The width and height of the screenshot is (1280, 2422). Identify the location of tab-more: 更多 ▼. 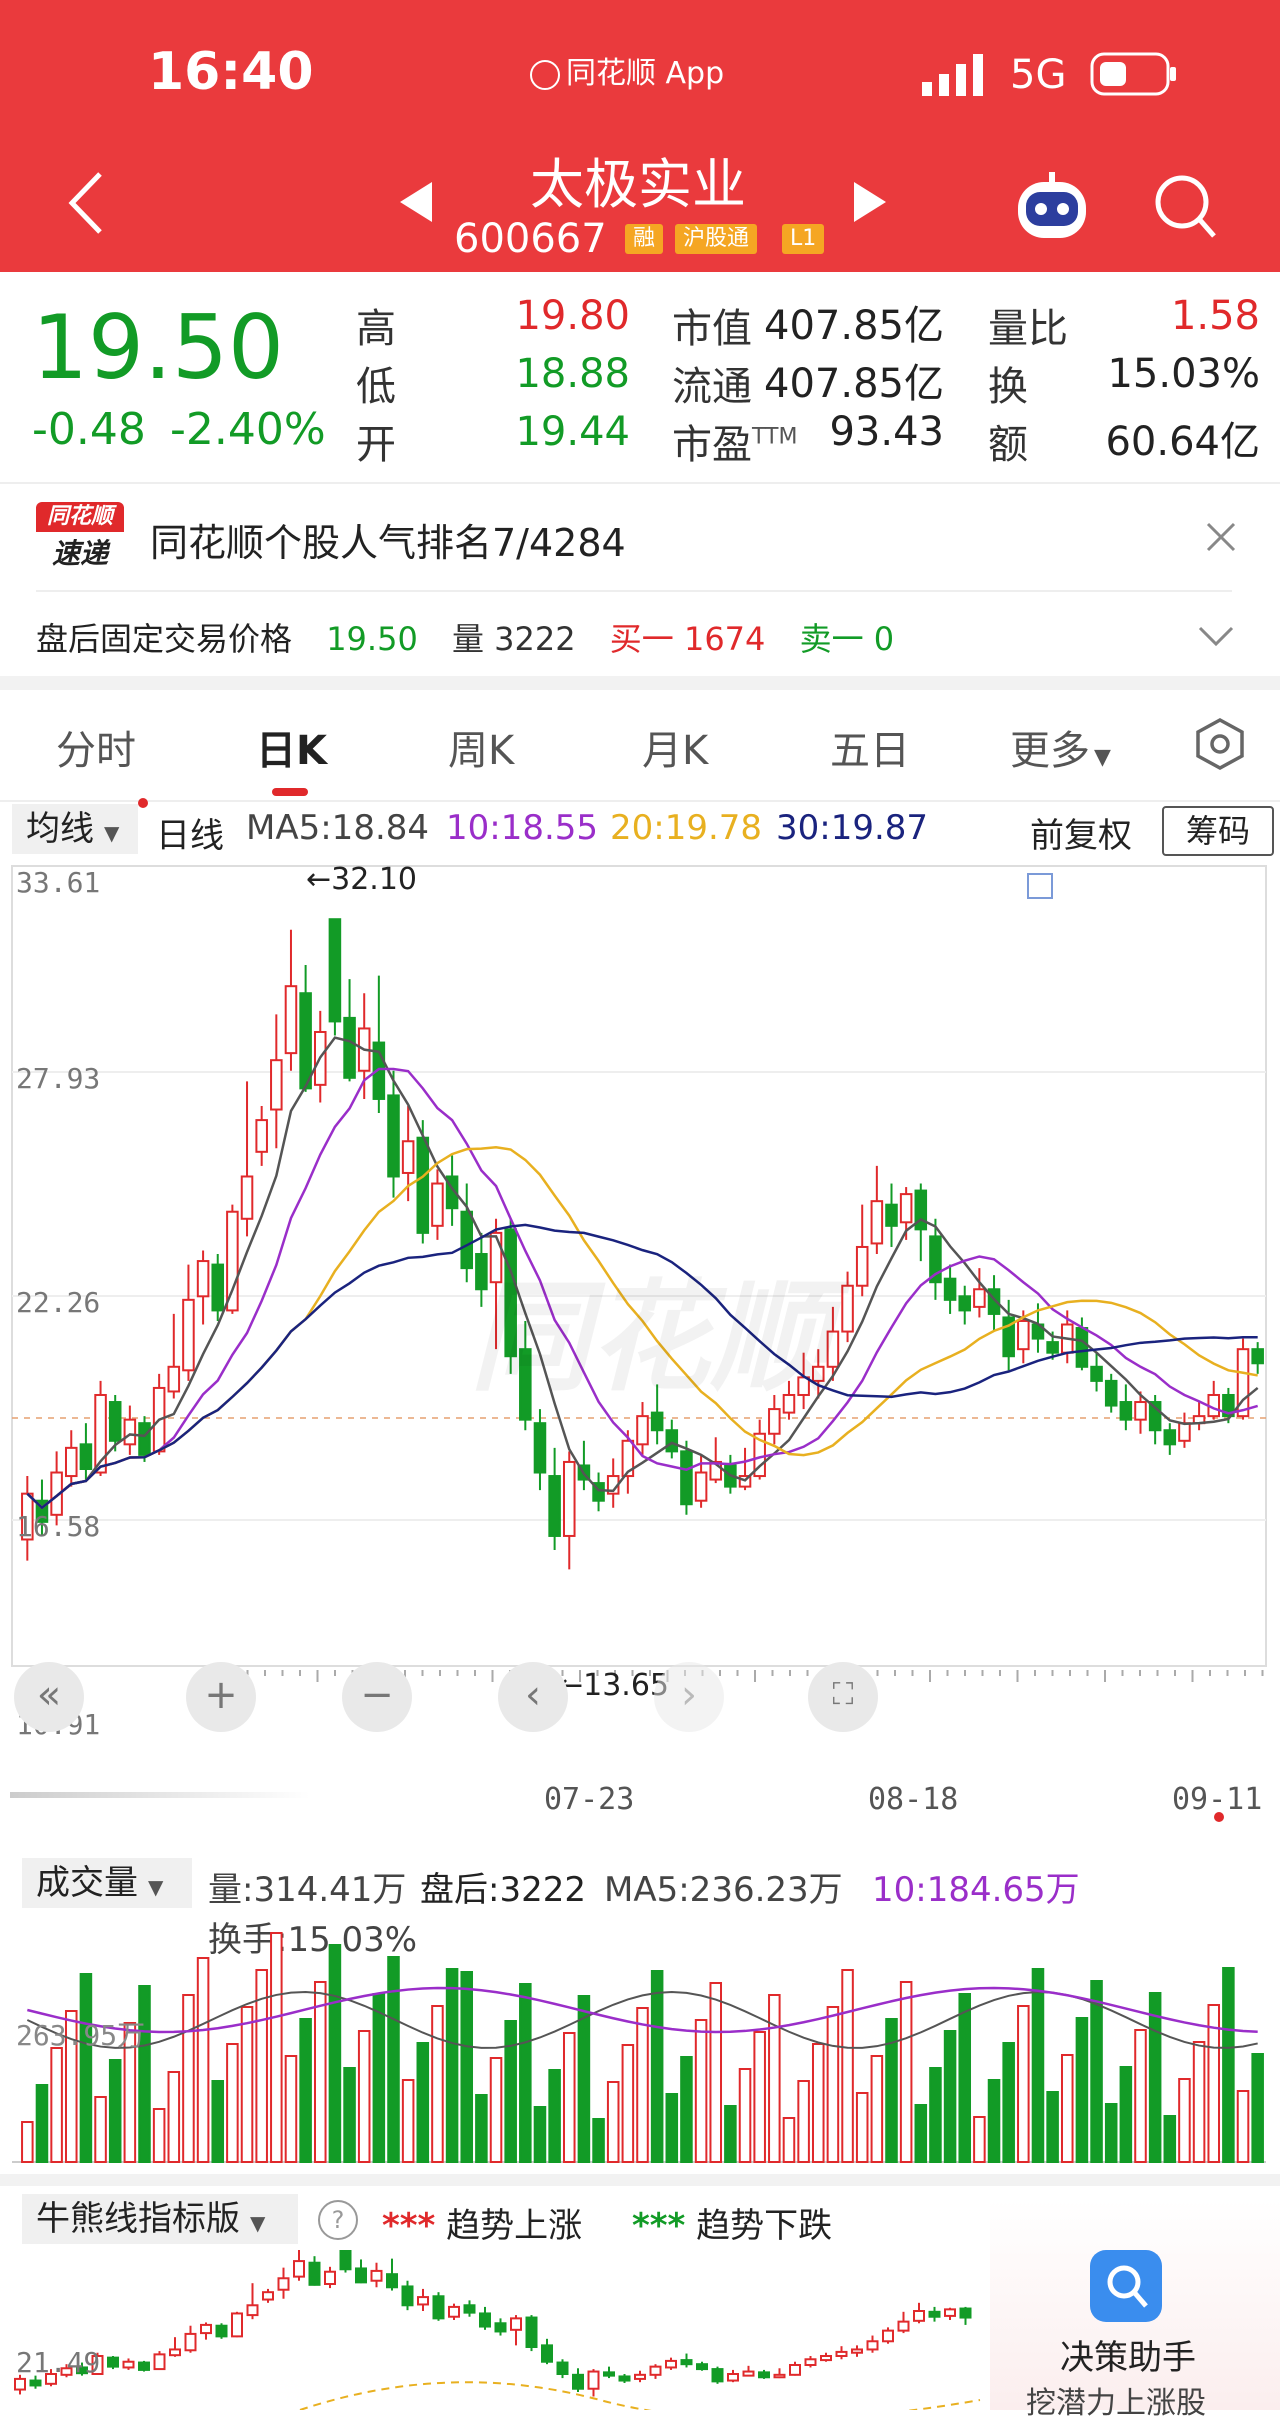
(1060, 747).